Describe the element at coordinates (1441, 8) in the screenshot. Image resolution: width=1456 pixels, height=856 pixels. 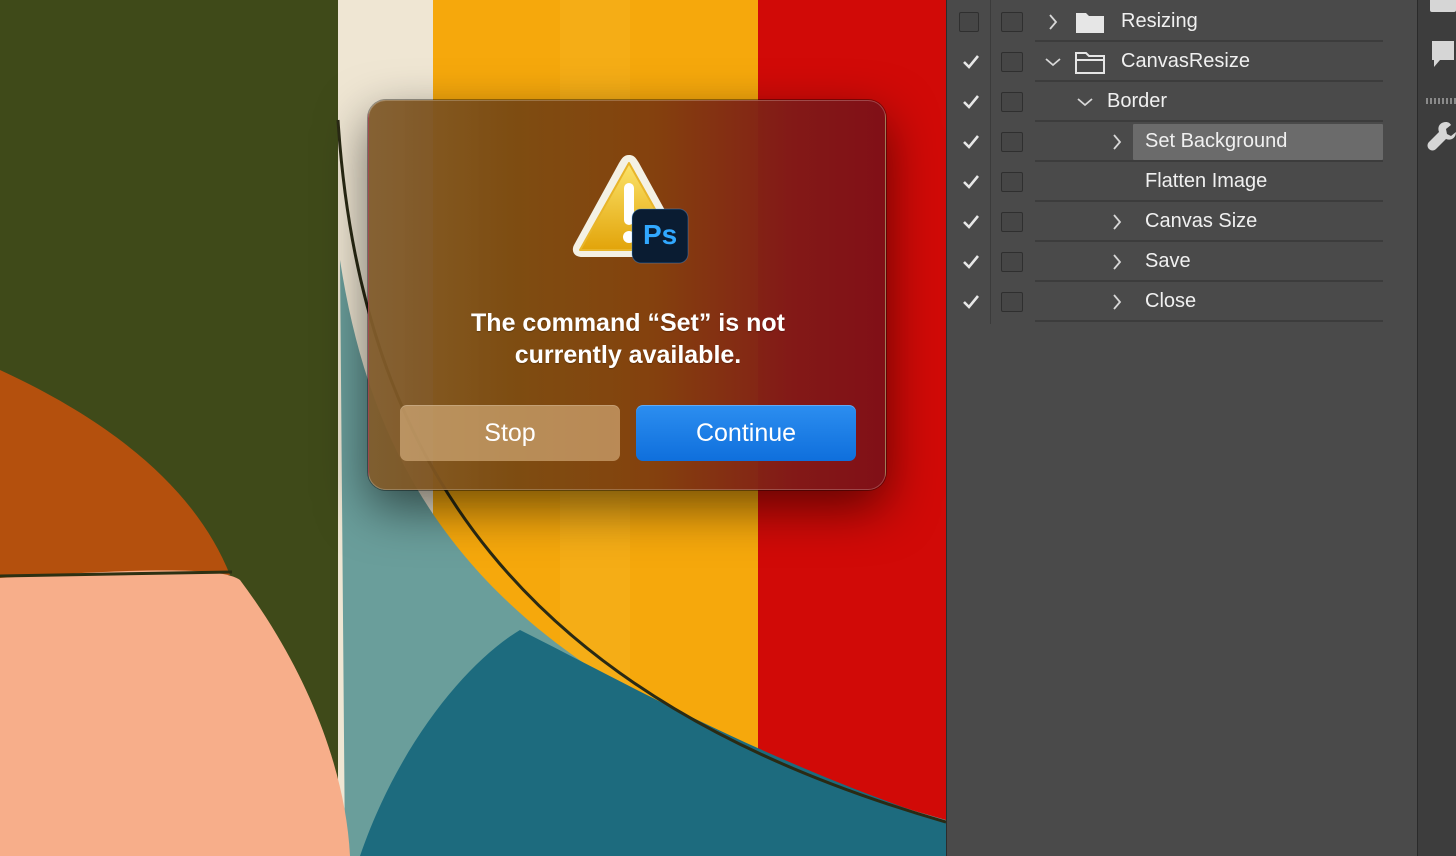
I see `play-icon` at that location.